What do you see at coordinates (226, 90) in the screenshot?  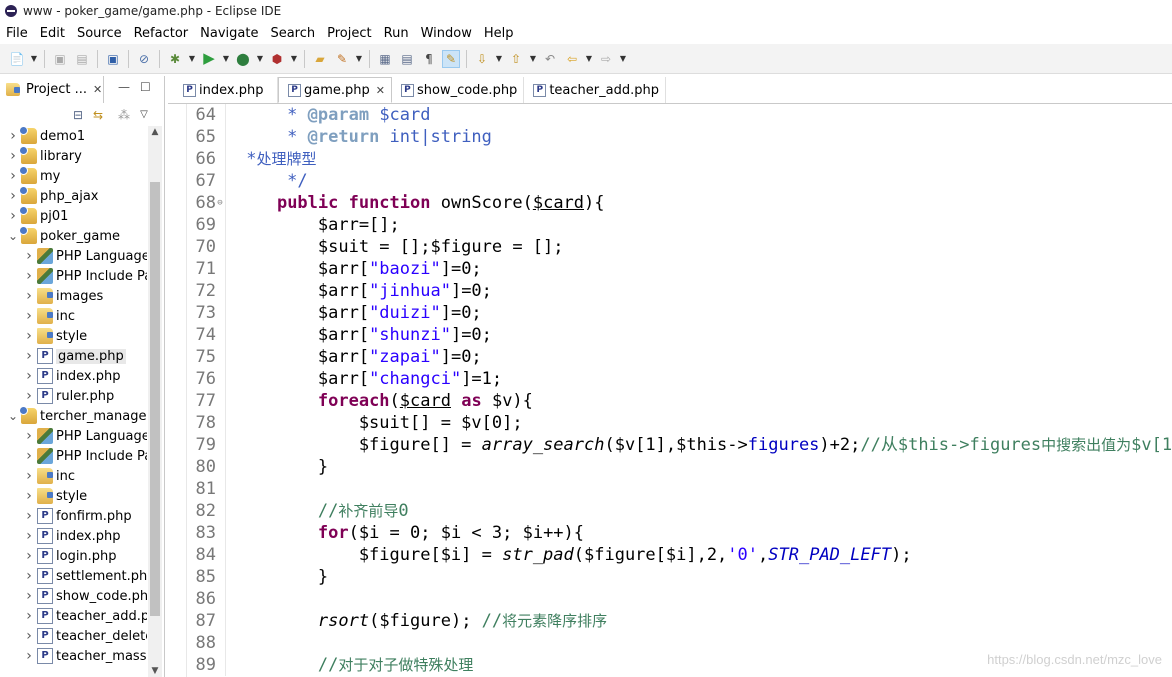 I see `editor-tab: Pindex.php` at bounding box center [226, 90].